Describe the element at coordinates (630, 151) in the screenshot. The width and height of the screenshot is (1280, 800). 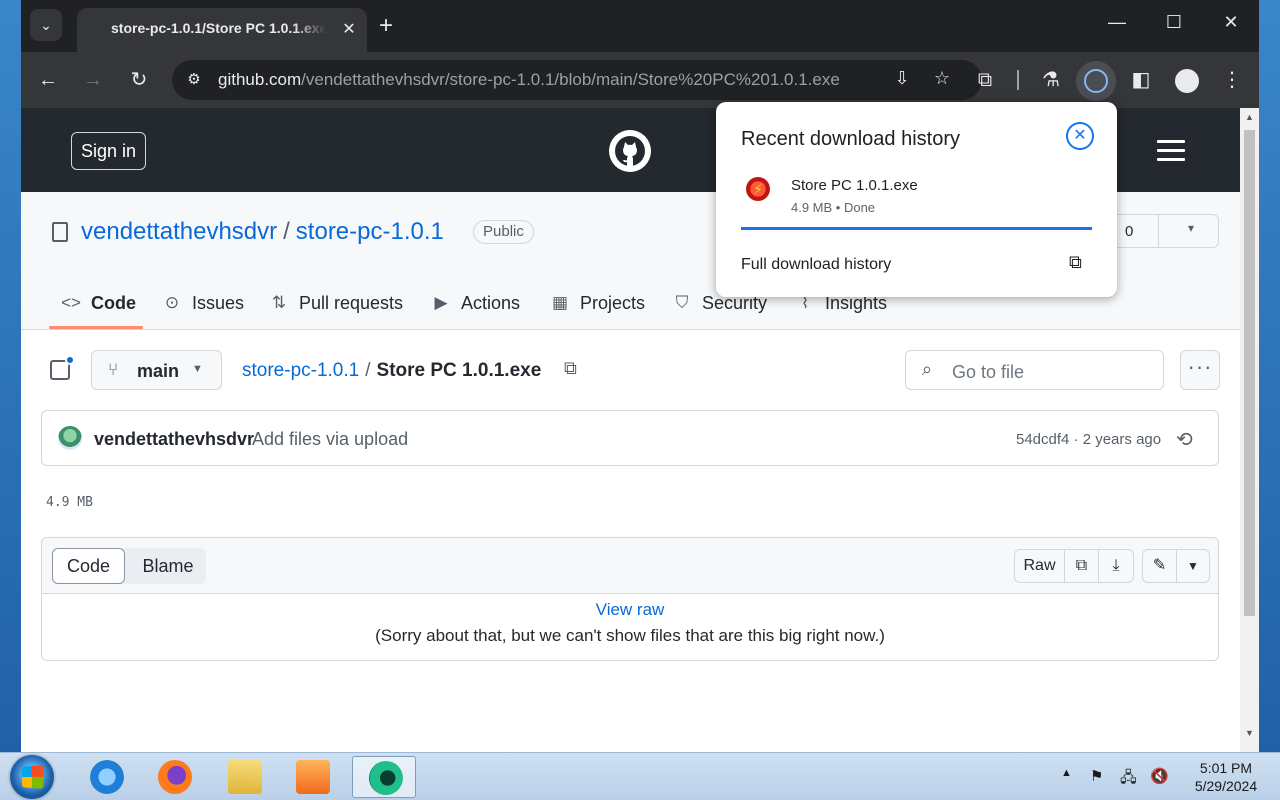
I see `github-logo-icon` at that location.